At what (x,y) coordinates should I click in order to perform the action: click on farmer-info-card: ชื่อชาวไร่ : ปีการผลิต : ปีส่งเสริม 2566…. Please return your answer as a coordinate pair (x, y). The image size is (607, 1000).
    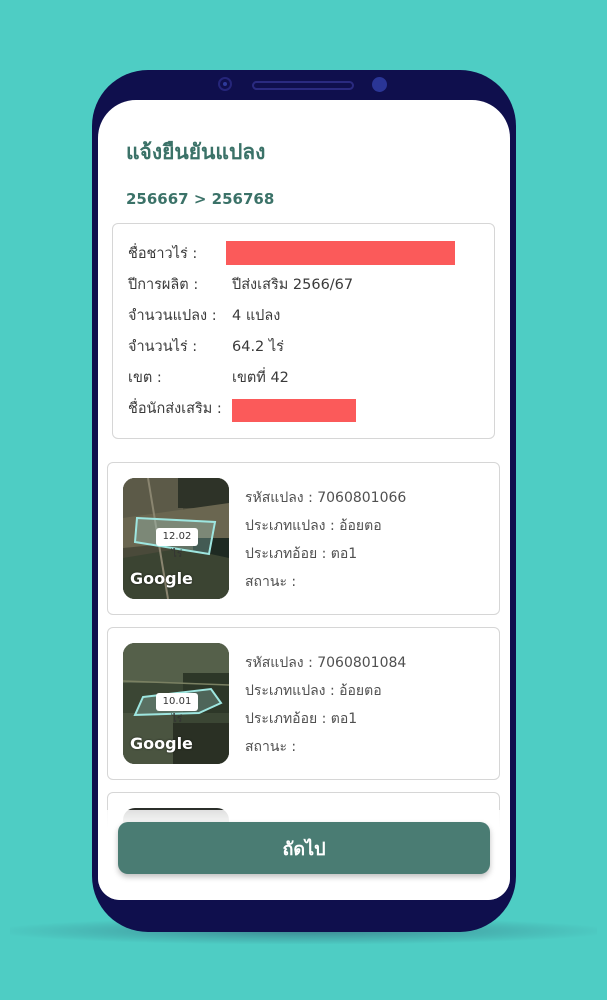
    Looking at the image, I should click on (303, 331).